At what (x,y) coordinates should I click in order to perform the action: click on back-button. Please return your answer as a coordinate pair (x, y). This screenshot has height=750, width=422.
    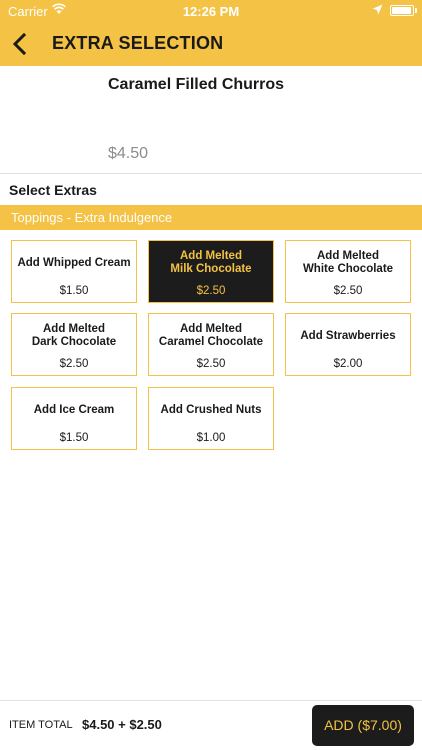
    Looking at the image, I should click on (20, 44).